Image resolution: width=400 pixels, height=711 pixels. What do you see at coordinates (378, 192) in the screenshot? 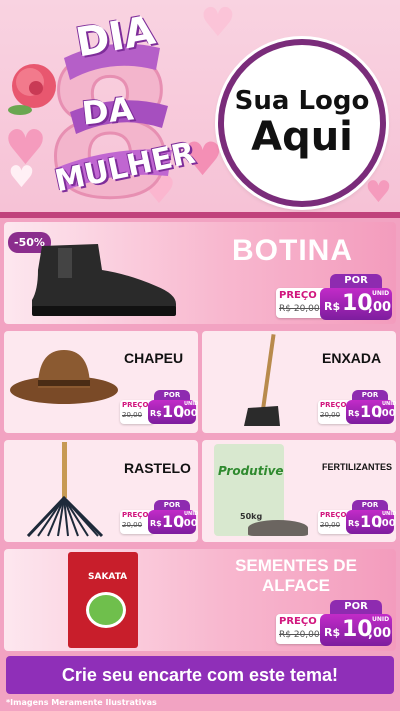
I see `heart-icon: ♥` at bounding box center [378, 192].